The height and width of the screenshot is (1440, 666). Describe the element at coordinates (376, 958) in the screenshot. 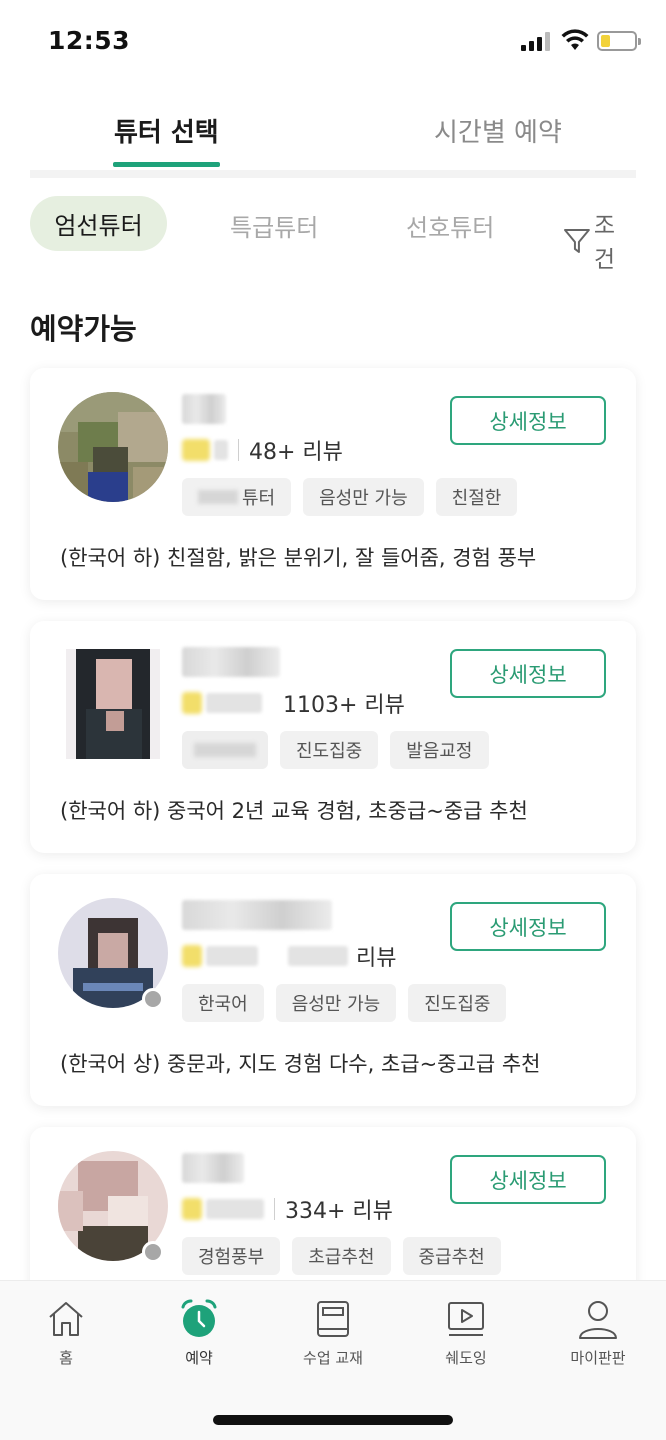

I see `review-count: 리뷰` at that location.